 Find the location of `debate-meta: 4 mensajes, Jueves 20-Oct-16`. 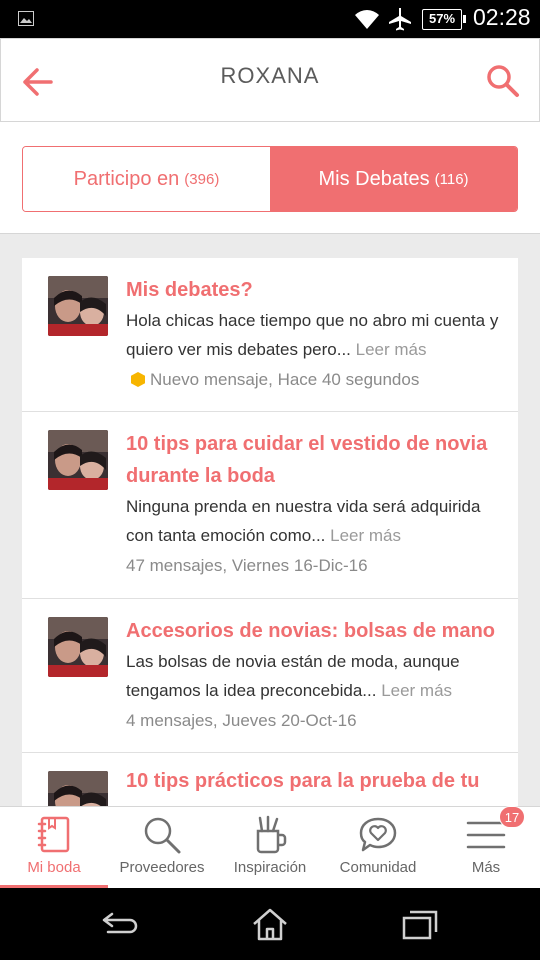

debate-meta: 4 mensajes, Jueves 20-Oct-16 is located at coordinates (241, 720).